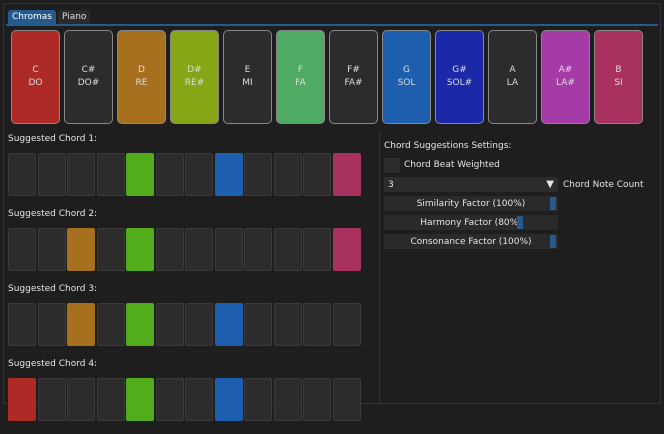 This screenshot has width=664, height=434. Describe the element at coordinates (618, 77) in the screenshot. I see `chroma-key-b: B SI` at that location.